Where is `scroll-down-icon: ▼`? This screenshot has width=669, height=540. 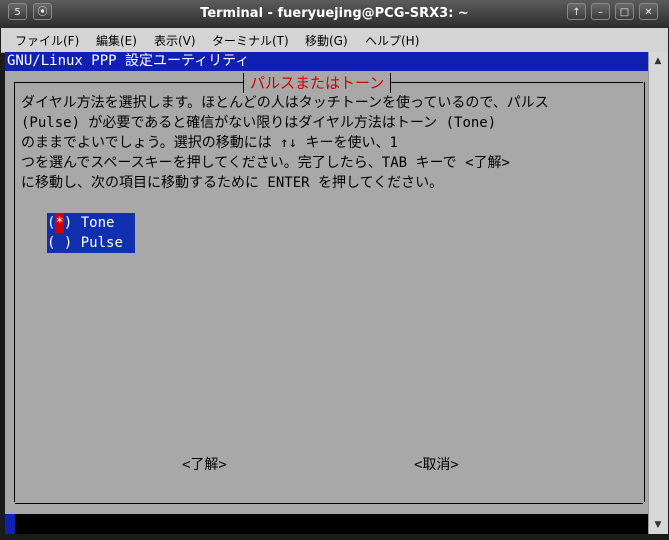 scroll-down-icon: ▼ is located at coordinates (658, 525).